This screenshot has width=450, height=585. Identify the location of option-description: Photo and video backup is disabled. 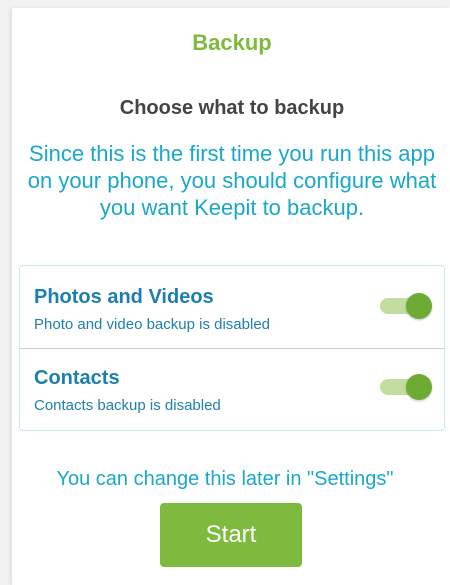
(152, 324).